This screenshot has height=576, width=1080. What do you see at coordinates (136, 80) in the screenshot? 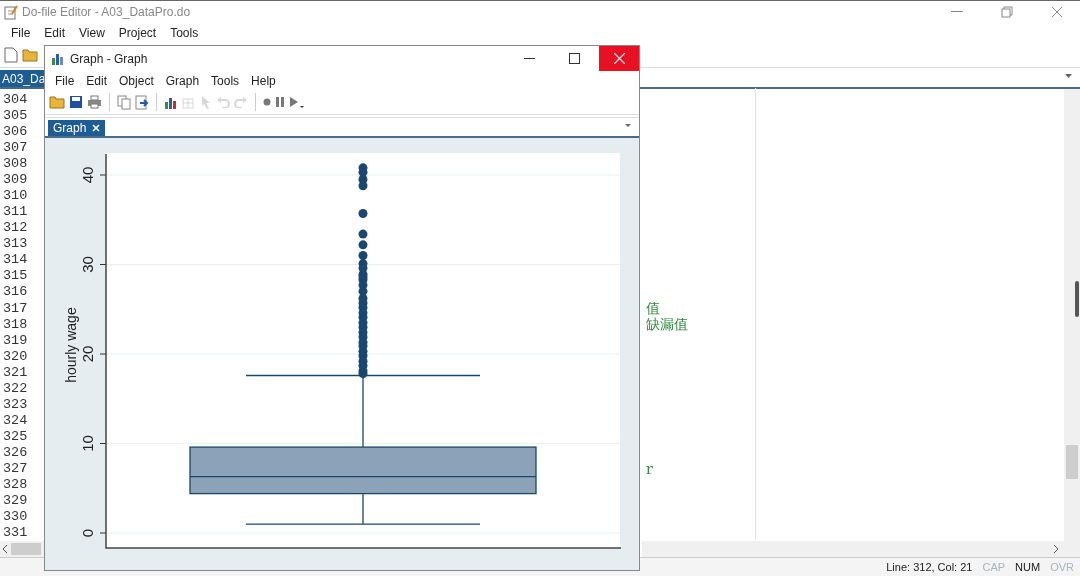
I see `menu-item: Object` at bounding box center [136, 80].